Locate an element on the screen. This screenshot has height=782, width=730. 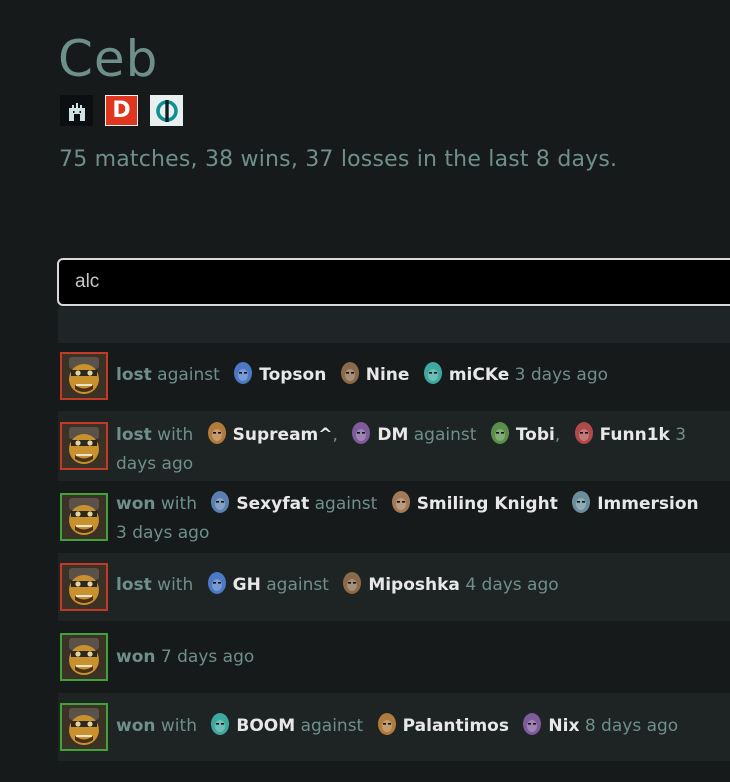
dotabuff-icon: D is located at coordinates (121, 110).